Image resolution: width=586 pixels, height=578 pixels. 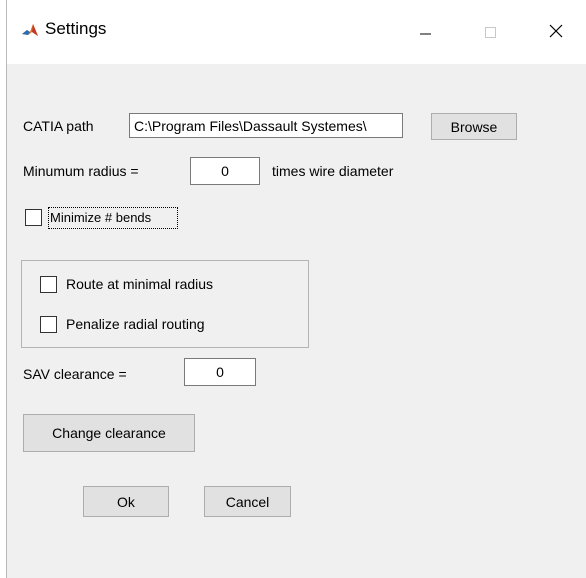 I want to click on min-radius-label: Minumum radius =, so click(x=81, y=171).